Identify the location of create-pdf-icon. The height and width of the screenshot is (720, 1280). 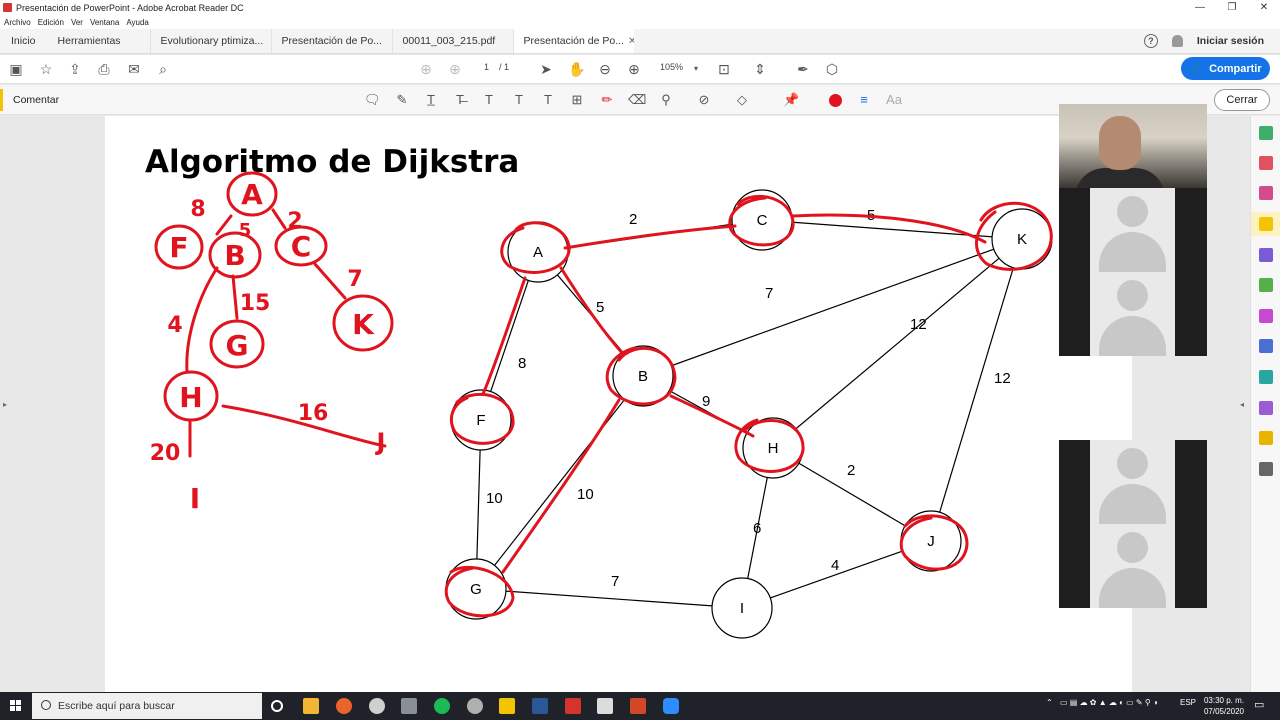
(1266, 163).